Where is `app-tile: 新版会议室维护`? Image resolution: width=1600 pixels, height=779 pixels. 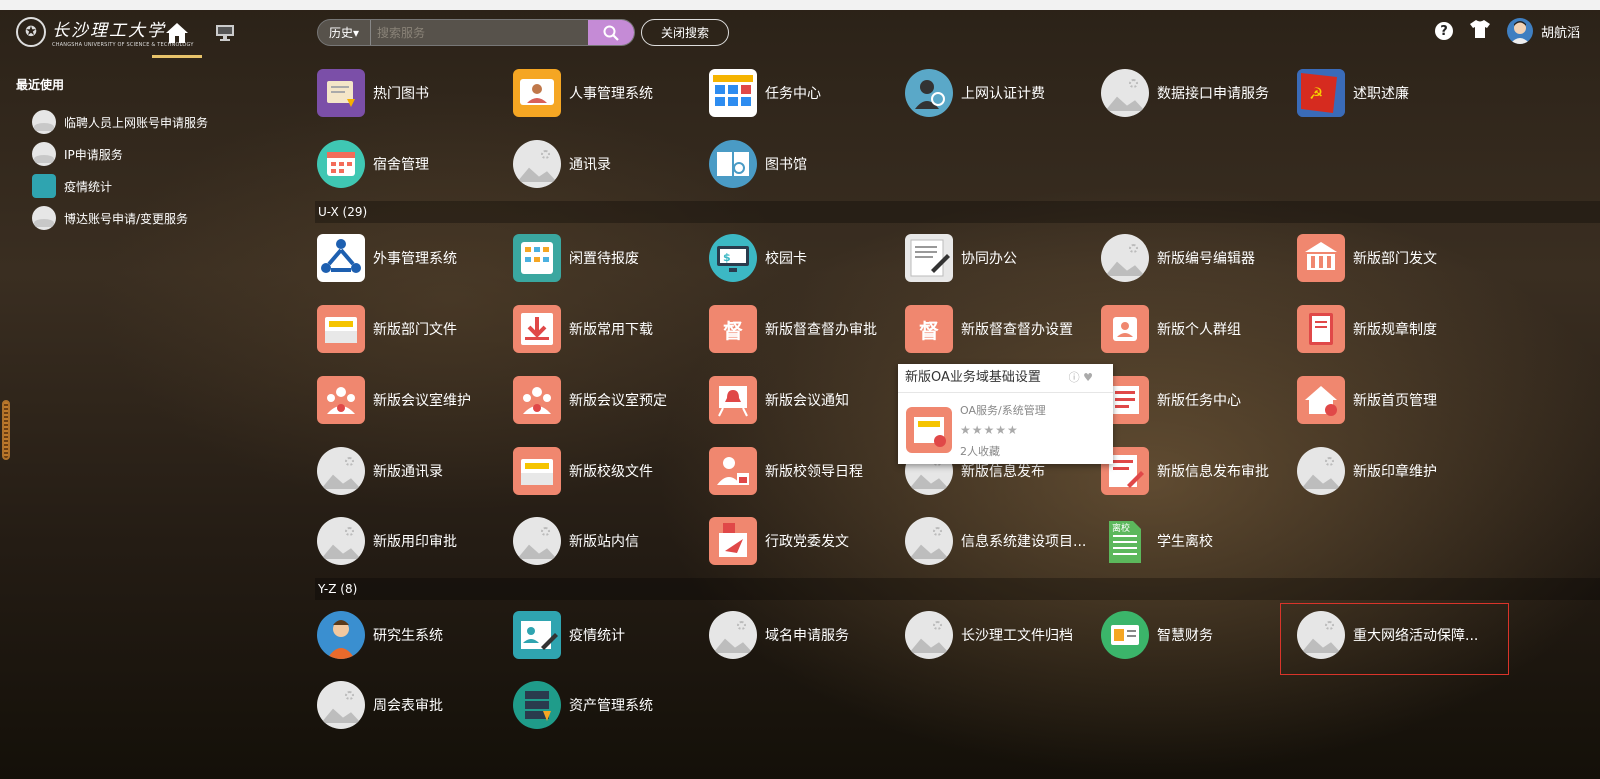
app-tile: 新版会议室维护 is located at coordinates (412, 400).